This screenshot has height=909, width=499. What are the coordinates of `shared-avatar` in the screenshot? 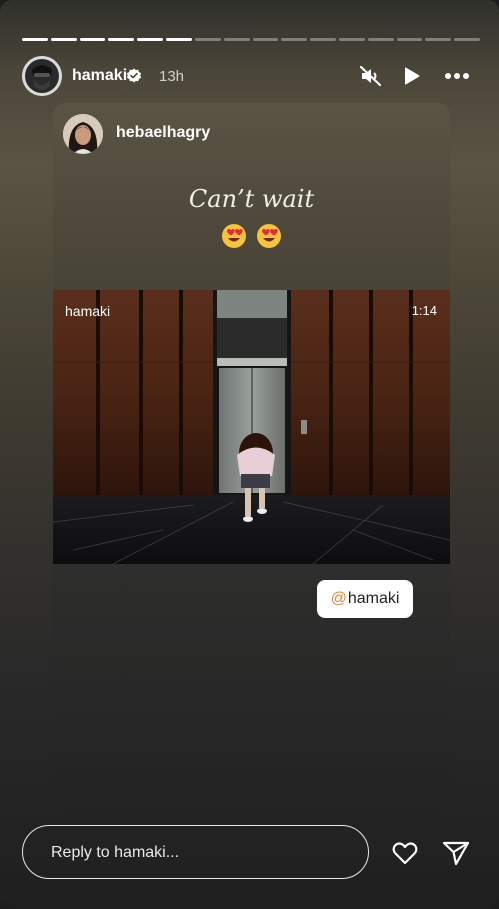 It's located at (83, 134).